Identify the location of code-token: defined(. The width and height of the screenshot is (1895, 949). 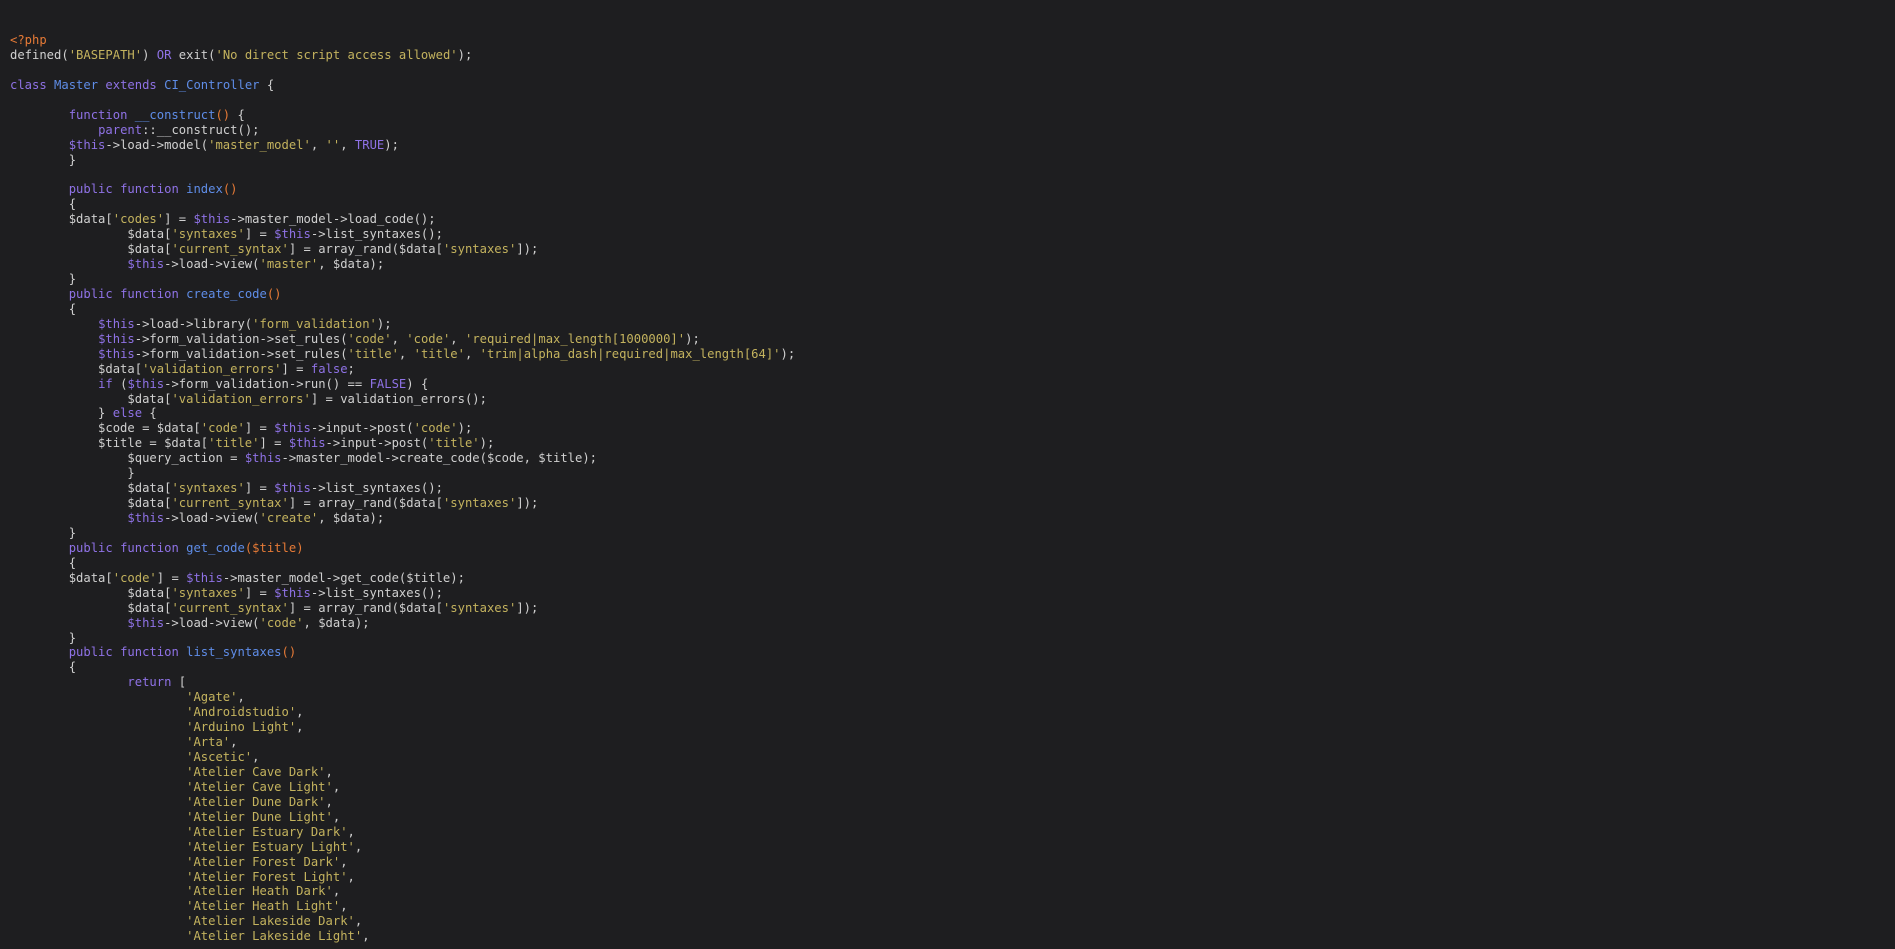
(39, 54).